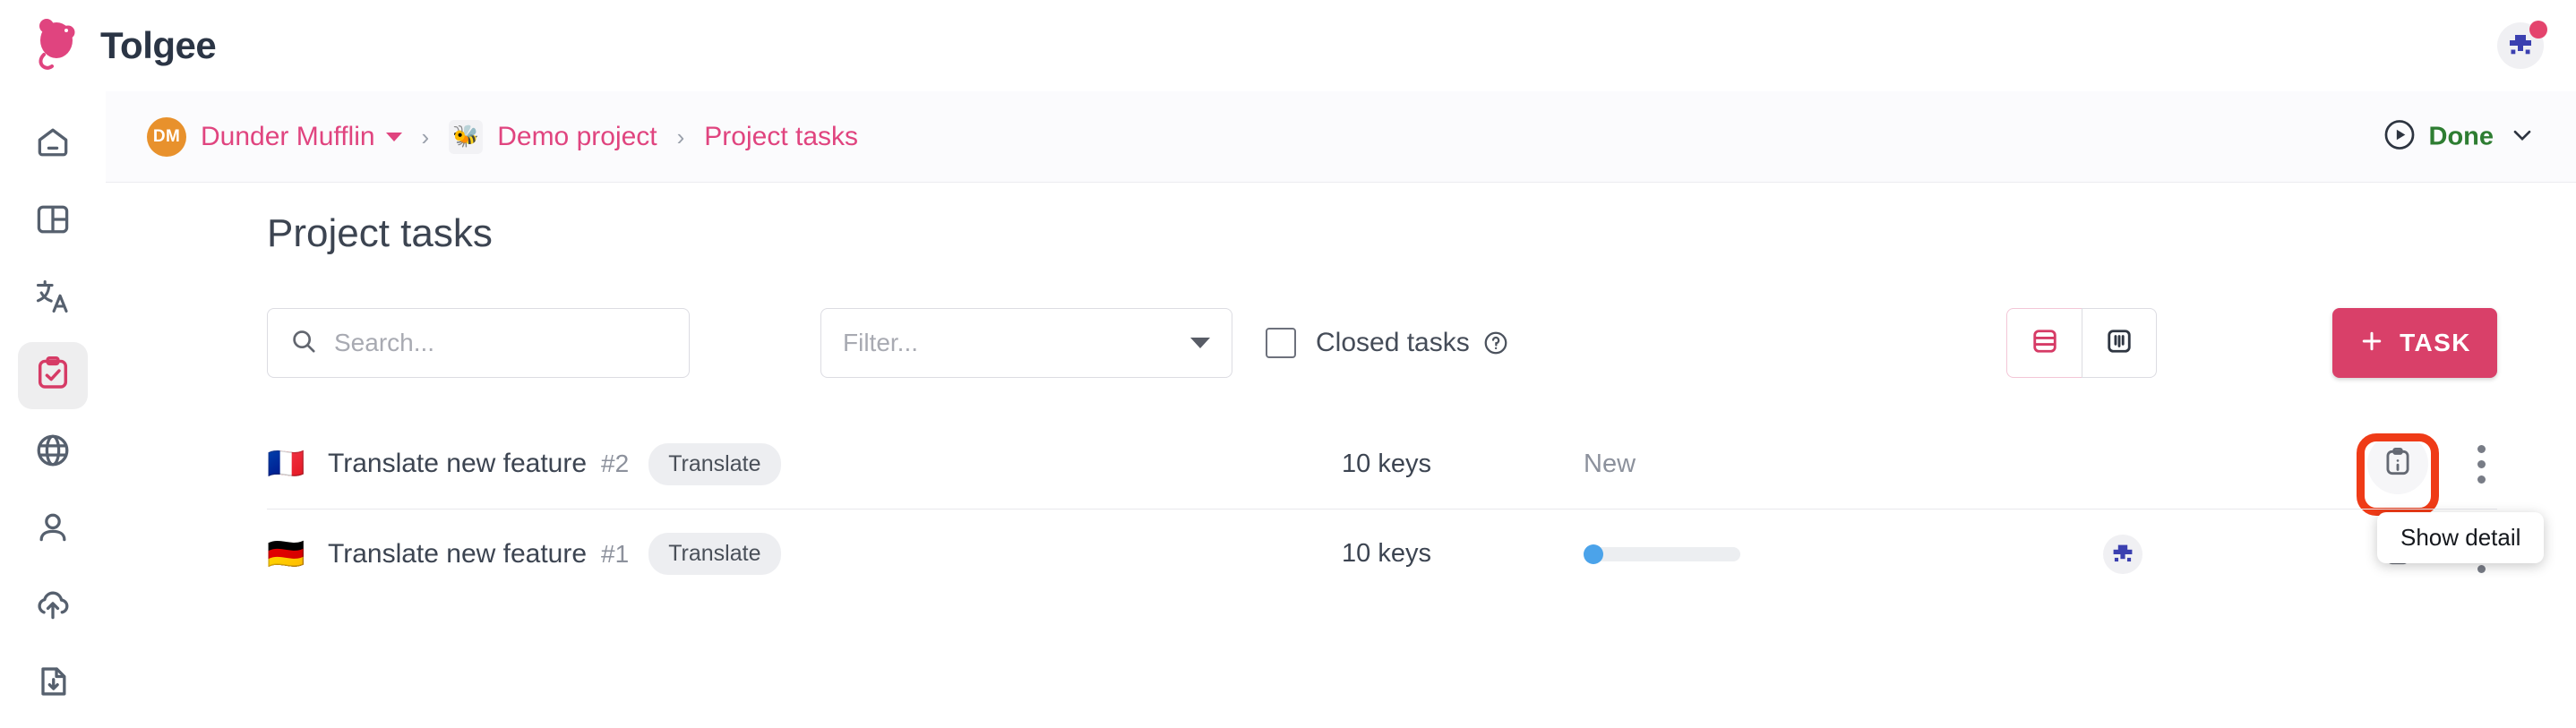 The width and height of the screenshot is (2576, 728). I want to click on tolgee-mouse-logo-icon, so click(58, 45).